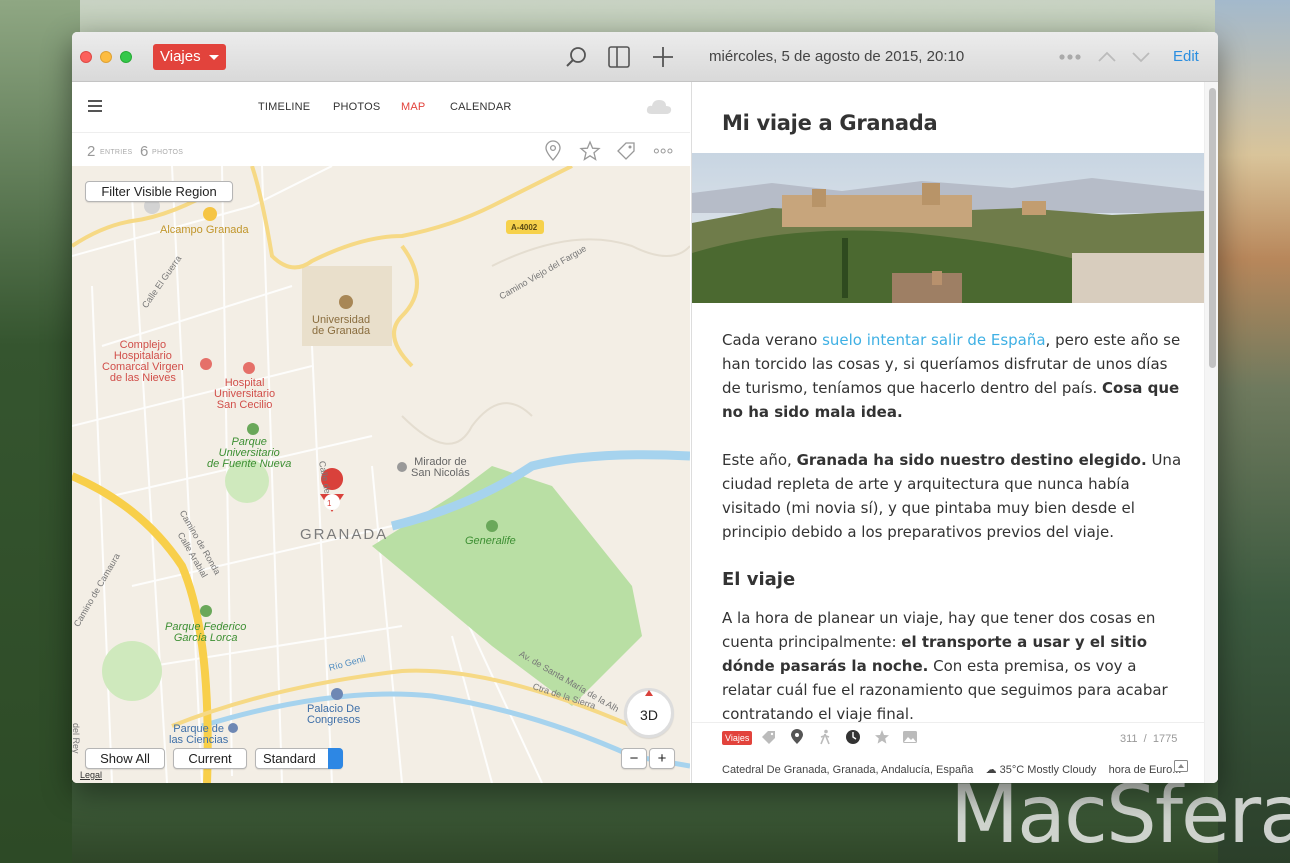 The height and width of the screenshot is (863, 1290). Describe the element at coordinates (971, 460) in the screenshot. I see `p2-bold: Granada ha sido nuestro destino elegido.` at that location.